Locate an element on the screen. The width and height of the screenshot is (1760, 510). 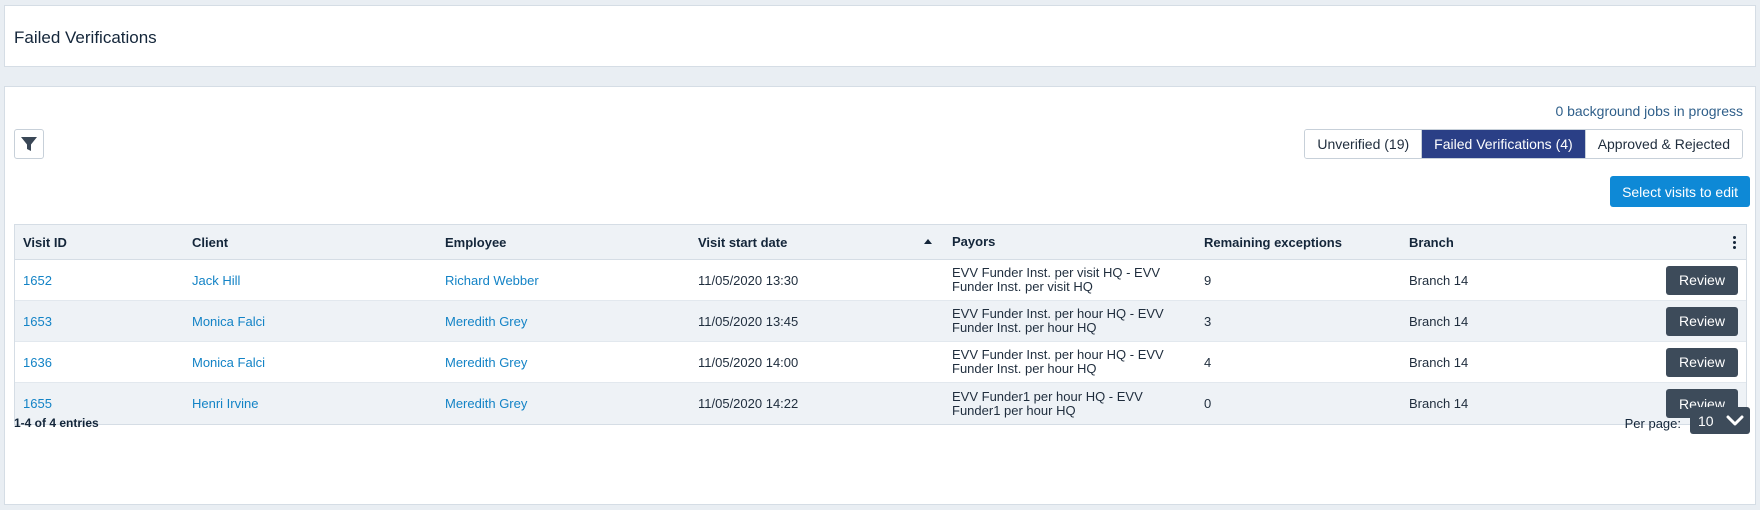
select-visits-button: Select visits to edit is located at coordinates (1680, 191).